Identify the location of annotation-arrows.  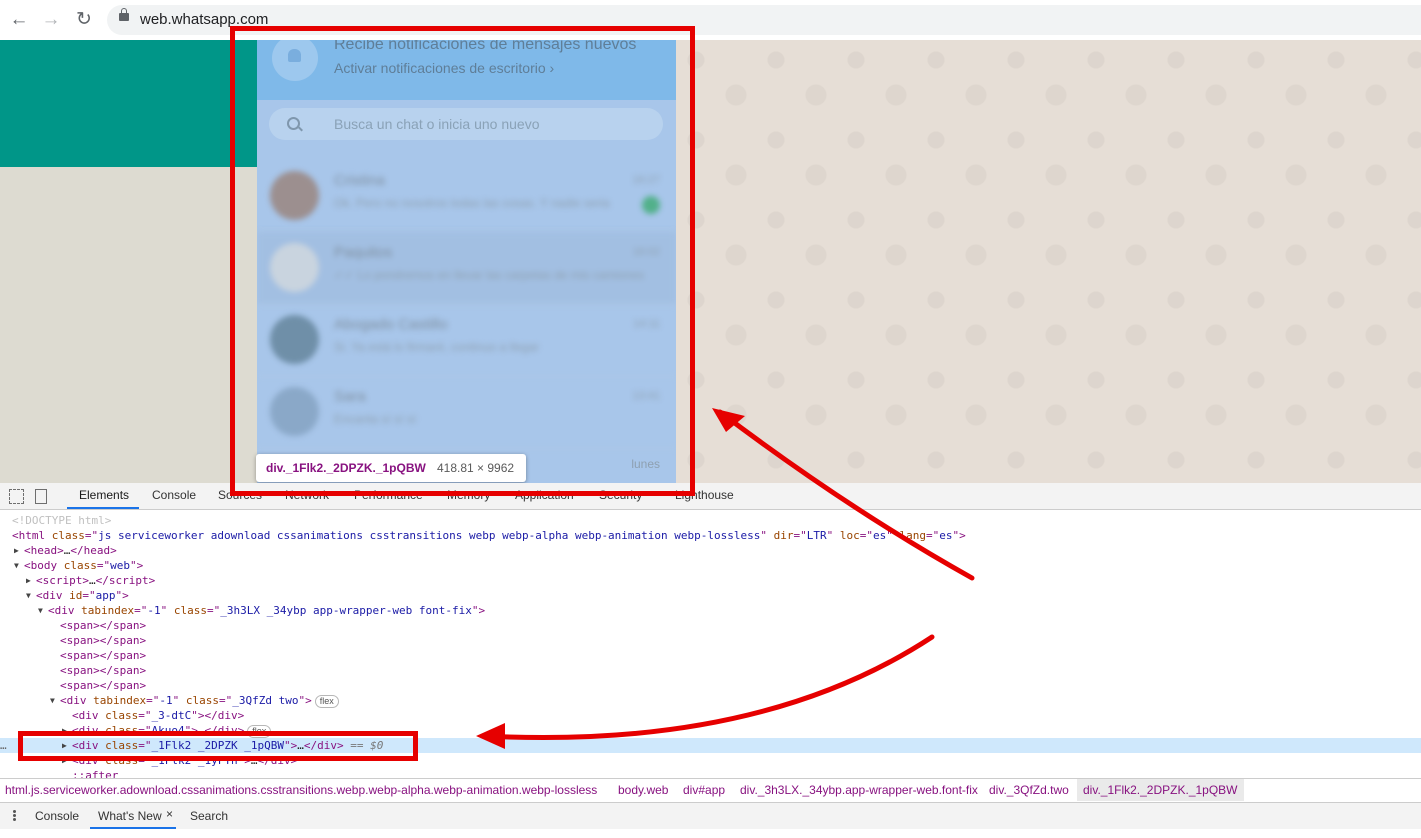
(725, 578).